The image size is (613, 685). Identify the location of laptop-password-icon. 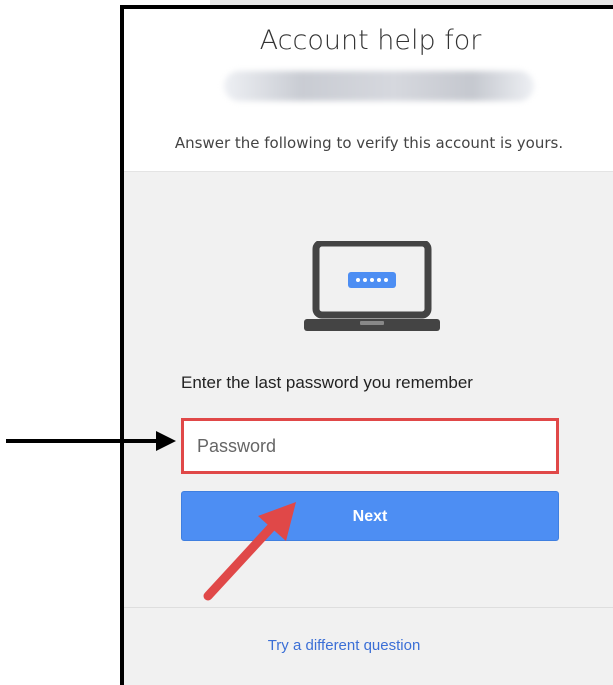
(372, 286).